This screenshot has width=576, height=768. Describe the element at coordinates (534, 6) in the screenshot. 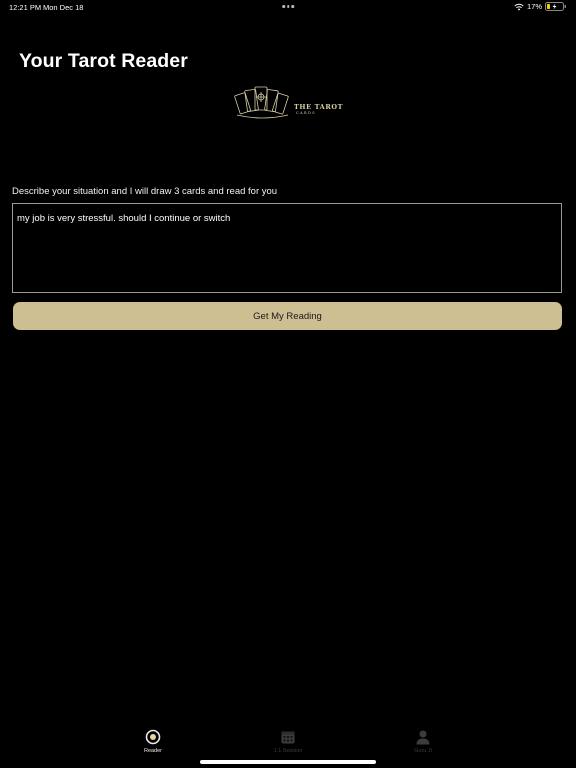

I see `battery-percent: 17%` at that location.